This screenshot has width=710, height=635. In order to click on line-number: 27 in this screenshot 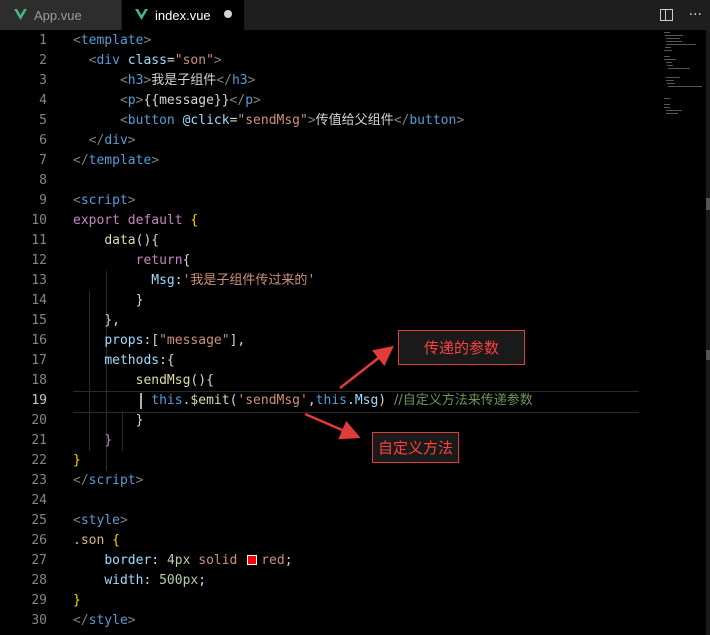, I will do `click(39, 560)`.